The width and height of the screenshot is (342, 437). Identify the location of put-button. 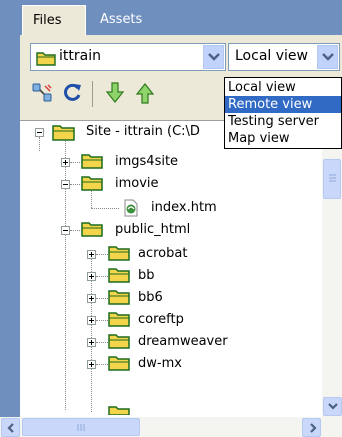
(145, 93).